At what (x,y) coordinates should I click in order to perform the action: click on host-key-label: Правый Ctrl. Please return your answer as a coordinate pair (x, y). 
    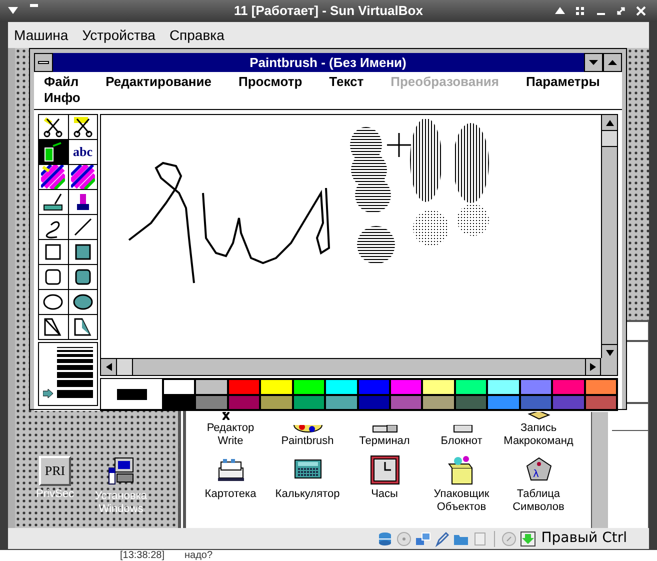
    Looking at the image, I should click on (584, 538).